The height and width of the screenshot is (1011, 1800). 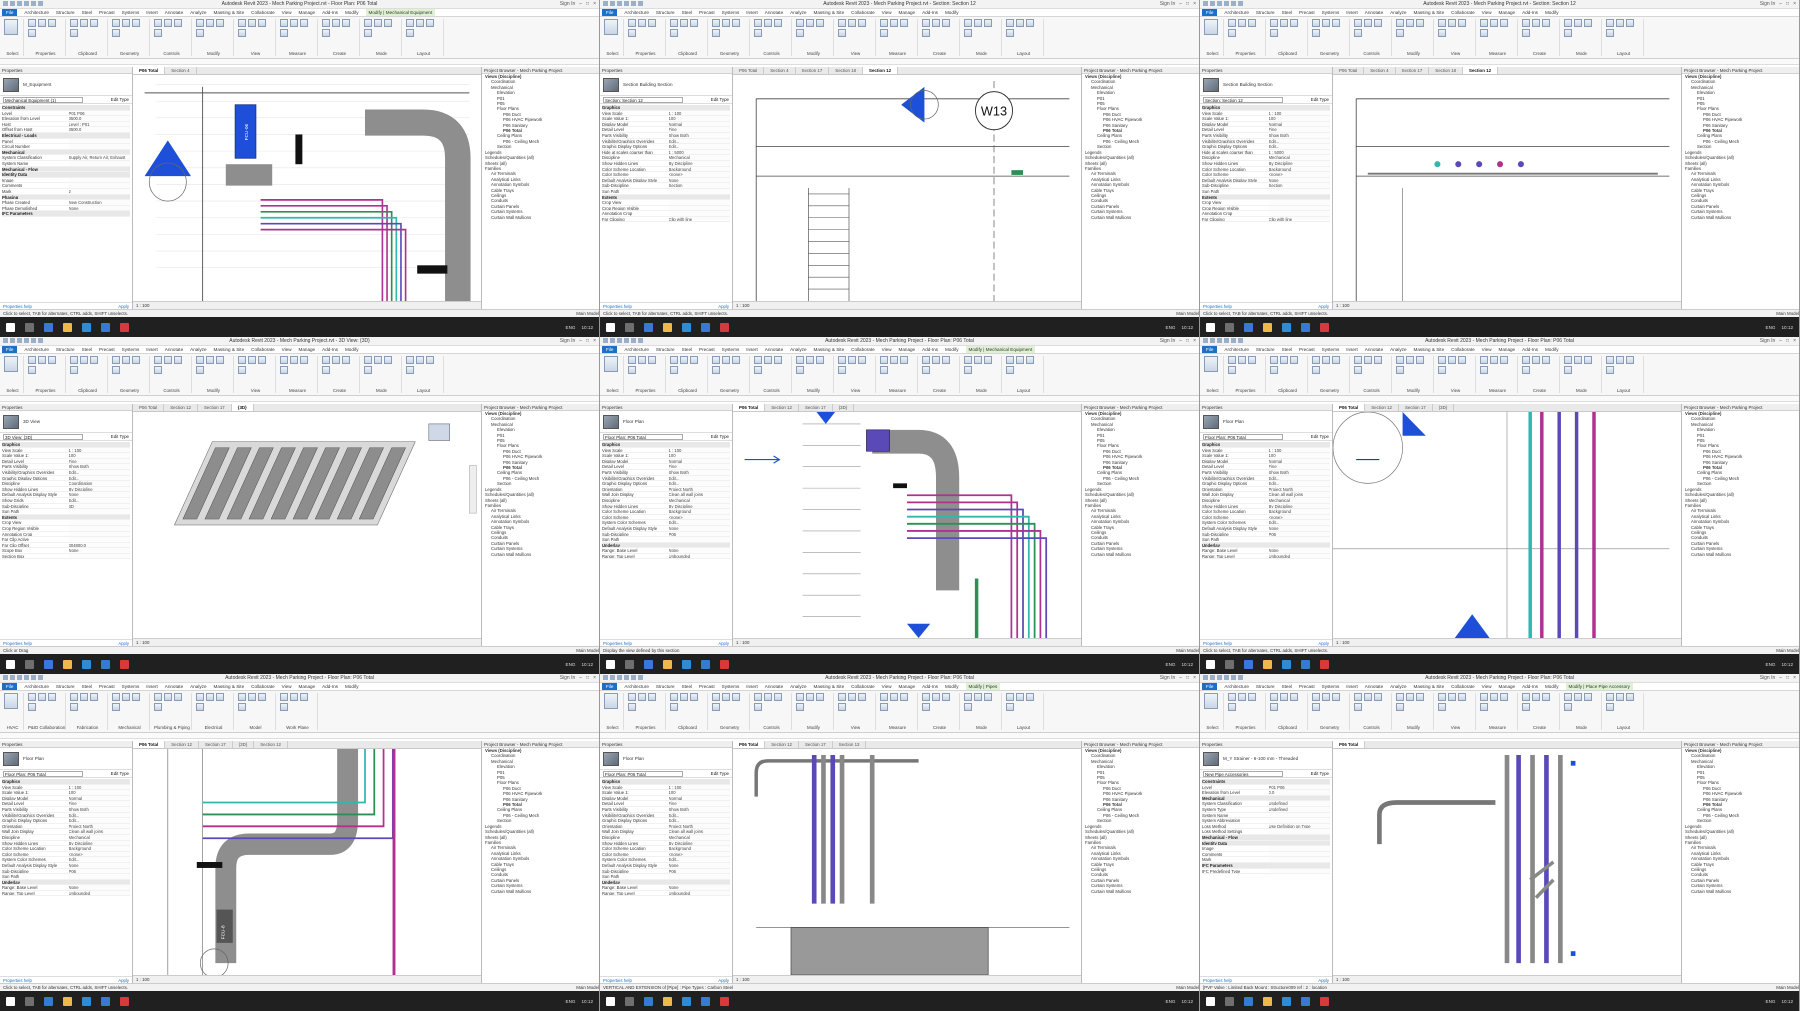 I want to click on view-scale: 1 : 100, so click(x=142, y=305).